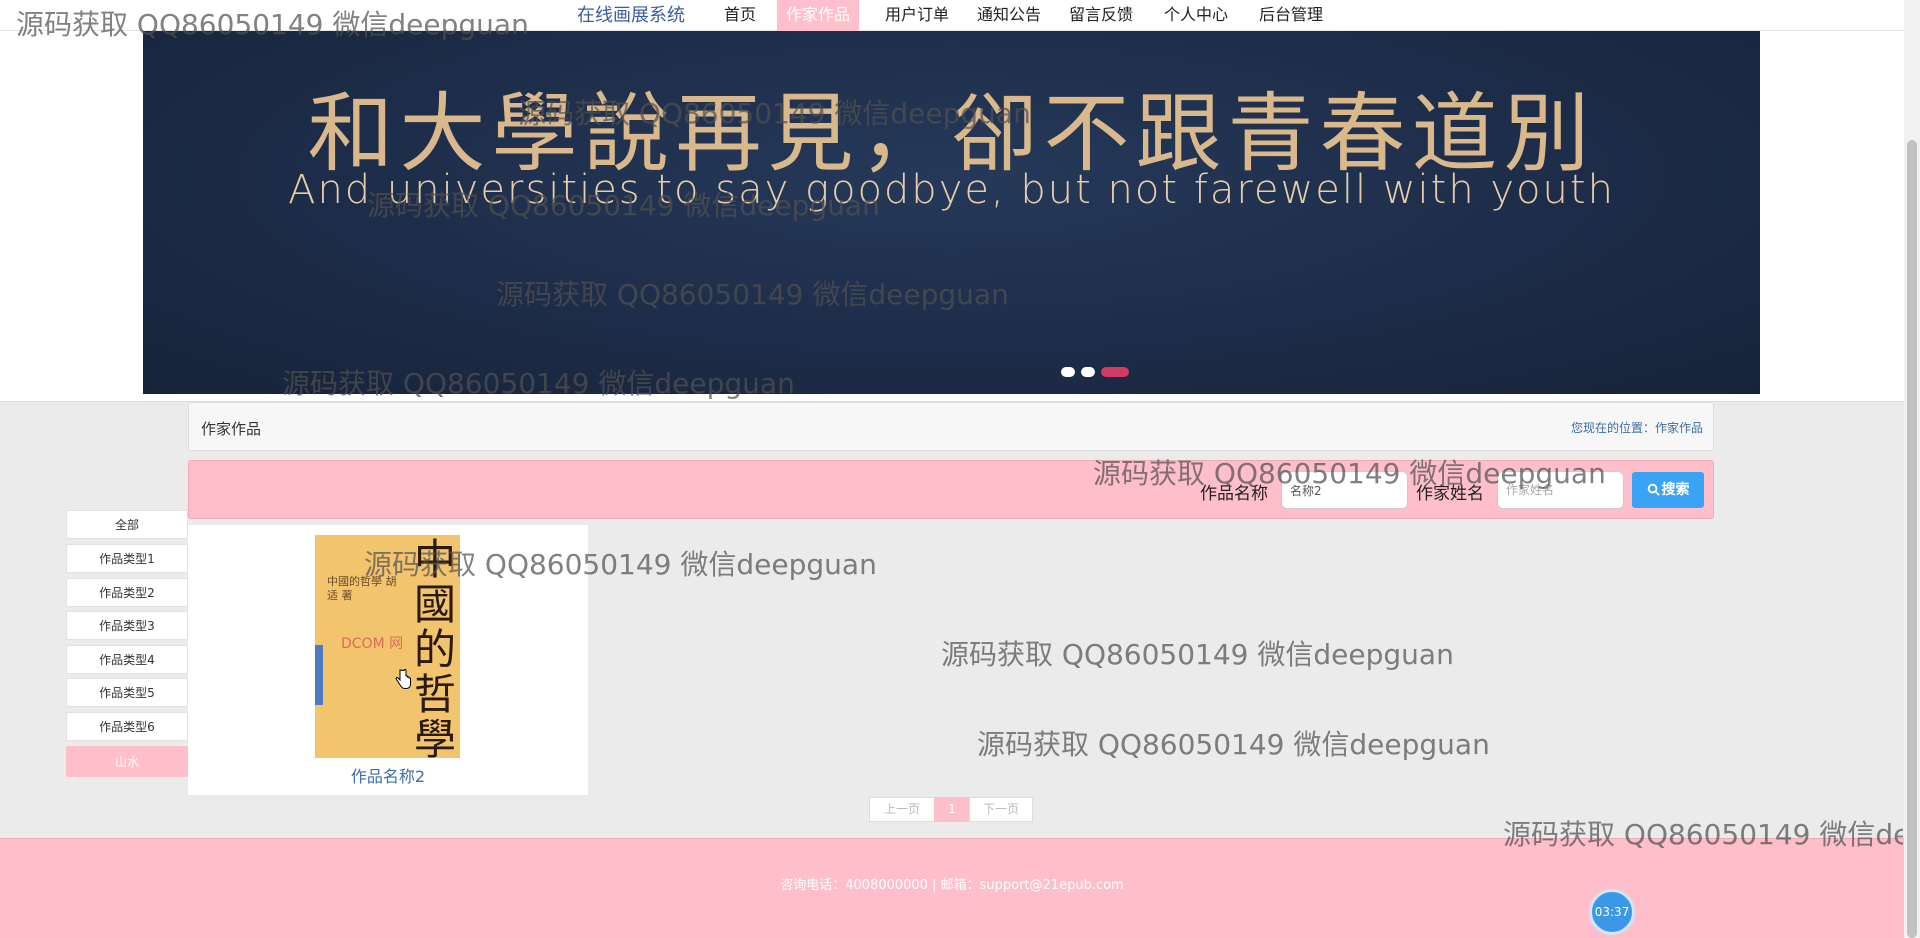 The height and width of the screenshot is (938, 1920). What do you see at coordinates (1612, 912) in the screenshot?
I see `recording-timer: 03:37` at bounding box center [1612, 912].